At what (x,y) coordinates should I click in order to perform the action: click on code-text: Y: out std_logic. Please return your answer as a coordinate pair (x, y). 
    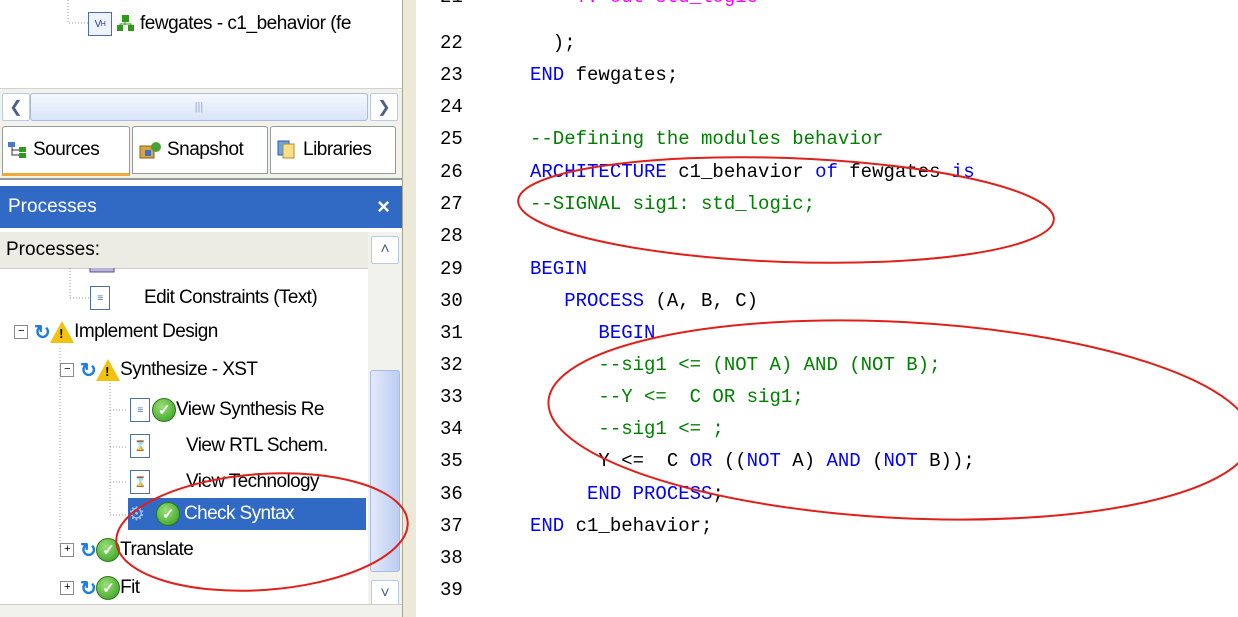
    Looking at the image, I should click on (644, 4).